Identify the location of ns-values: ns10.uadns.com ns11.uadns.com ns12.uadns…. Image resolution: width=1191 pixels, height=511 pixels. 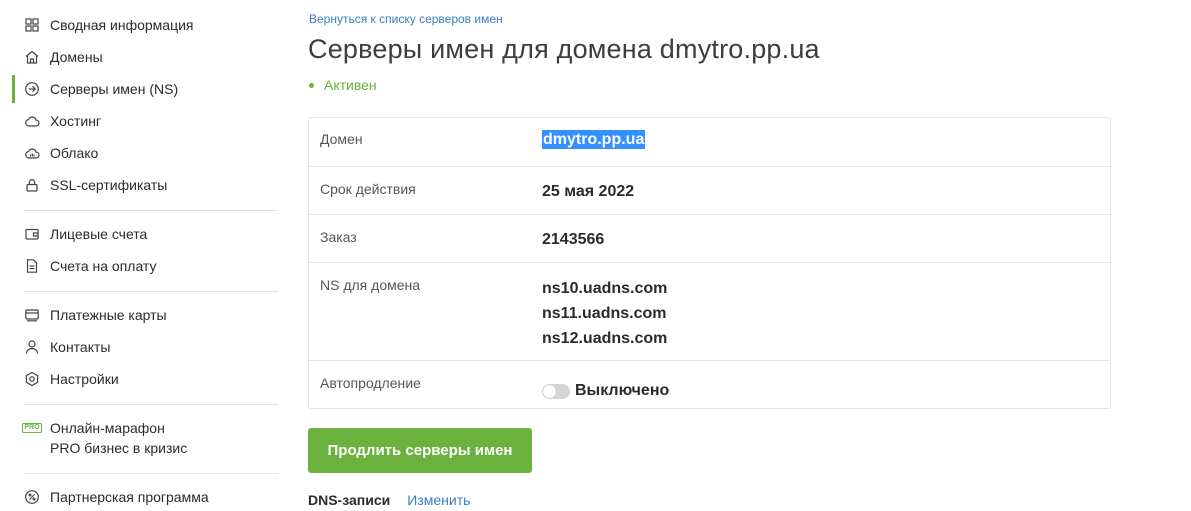
(826, 311).